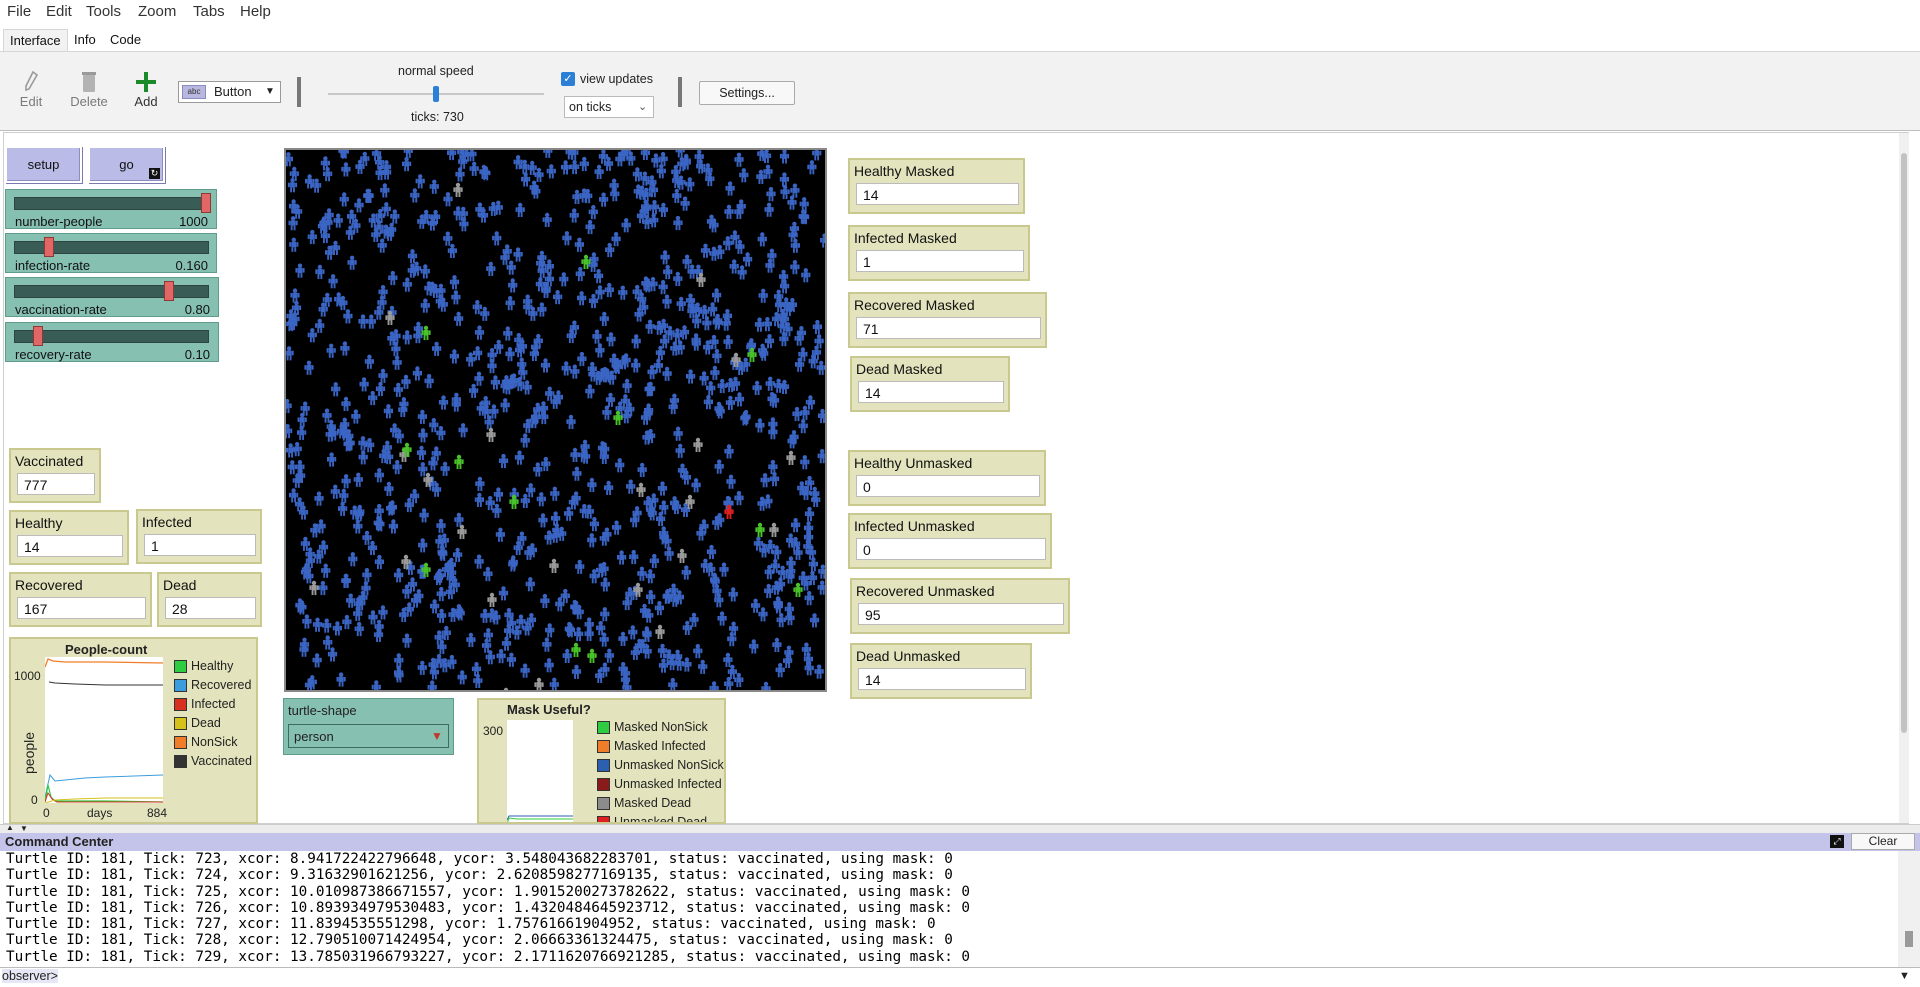  I want to click on command-input-row: observer> ▼, so click(960, 976).